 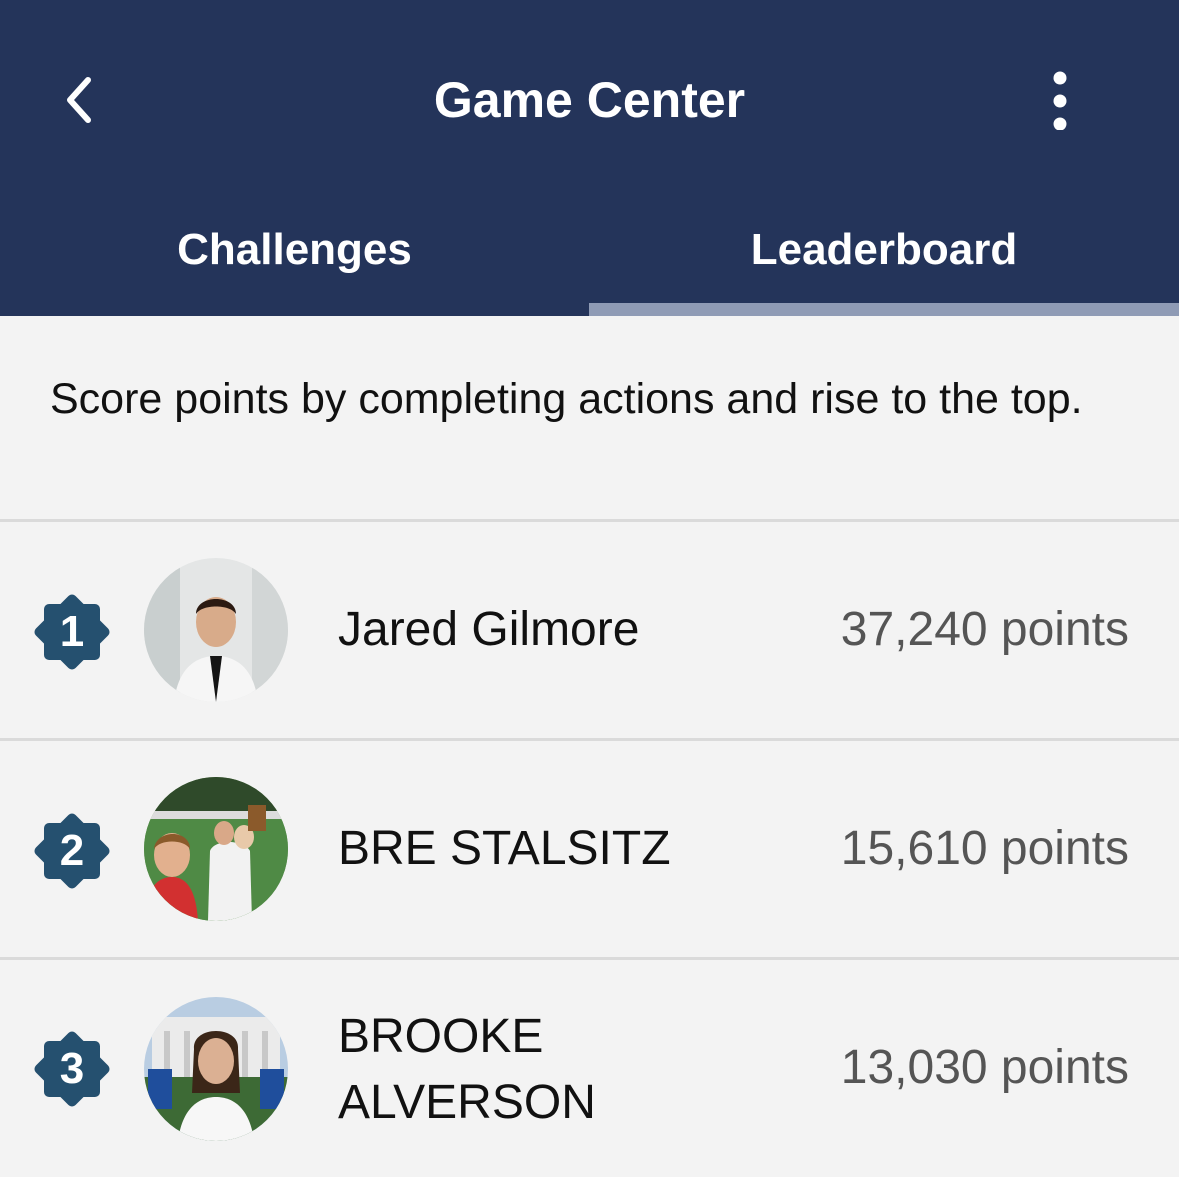 I want to click on active-tab-indicator, so click(x=884, y=309).